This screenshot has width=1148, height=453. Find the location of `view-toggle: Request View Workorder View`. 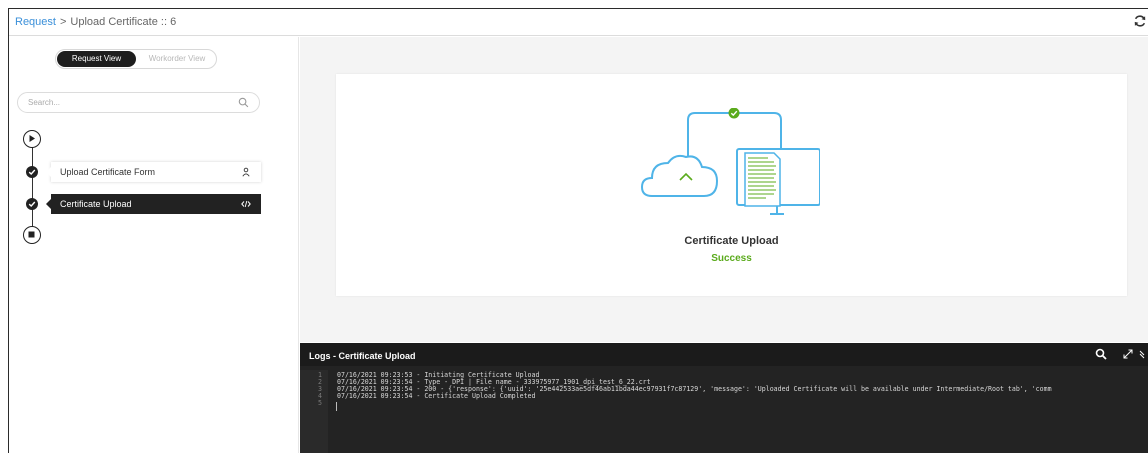

view-toggle: Request View Workorder View is located at coordinates (136, 59).